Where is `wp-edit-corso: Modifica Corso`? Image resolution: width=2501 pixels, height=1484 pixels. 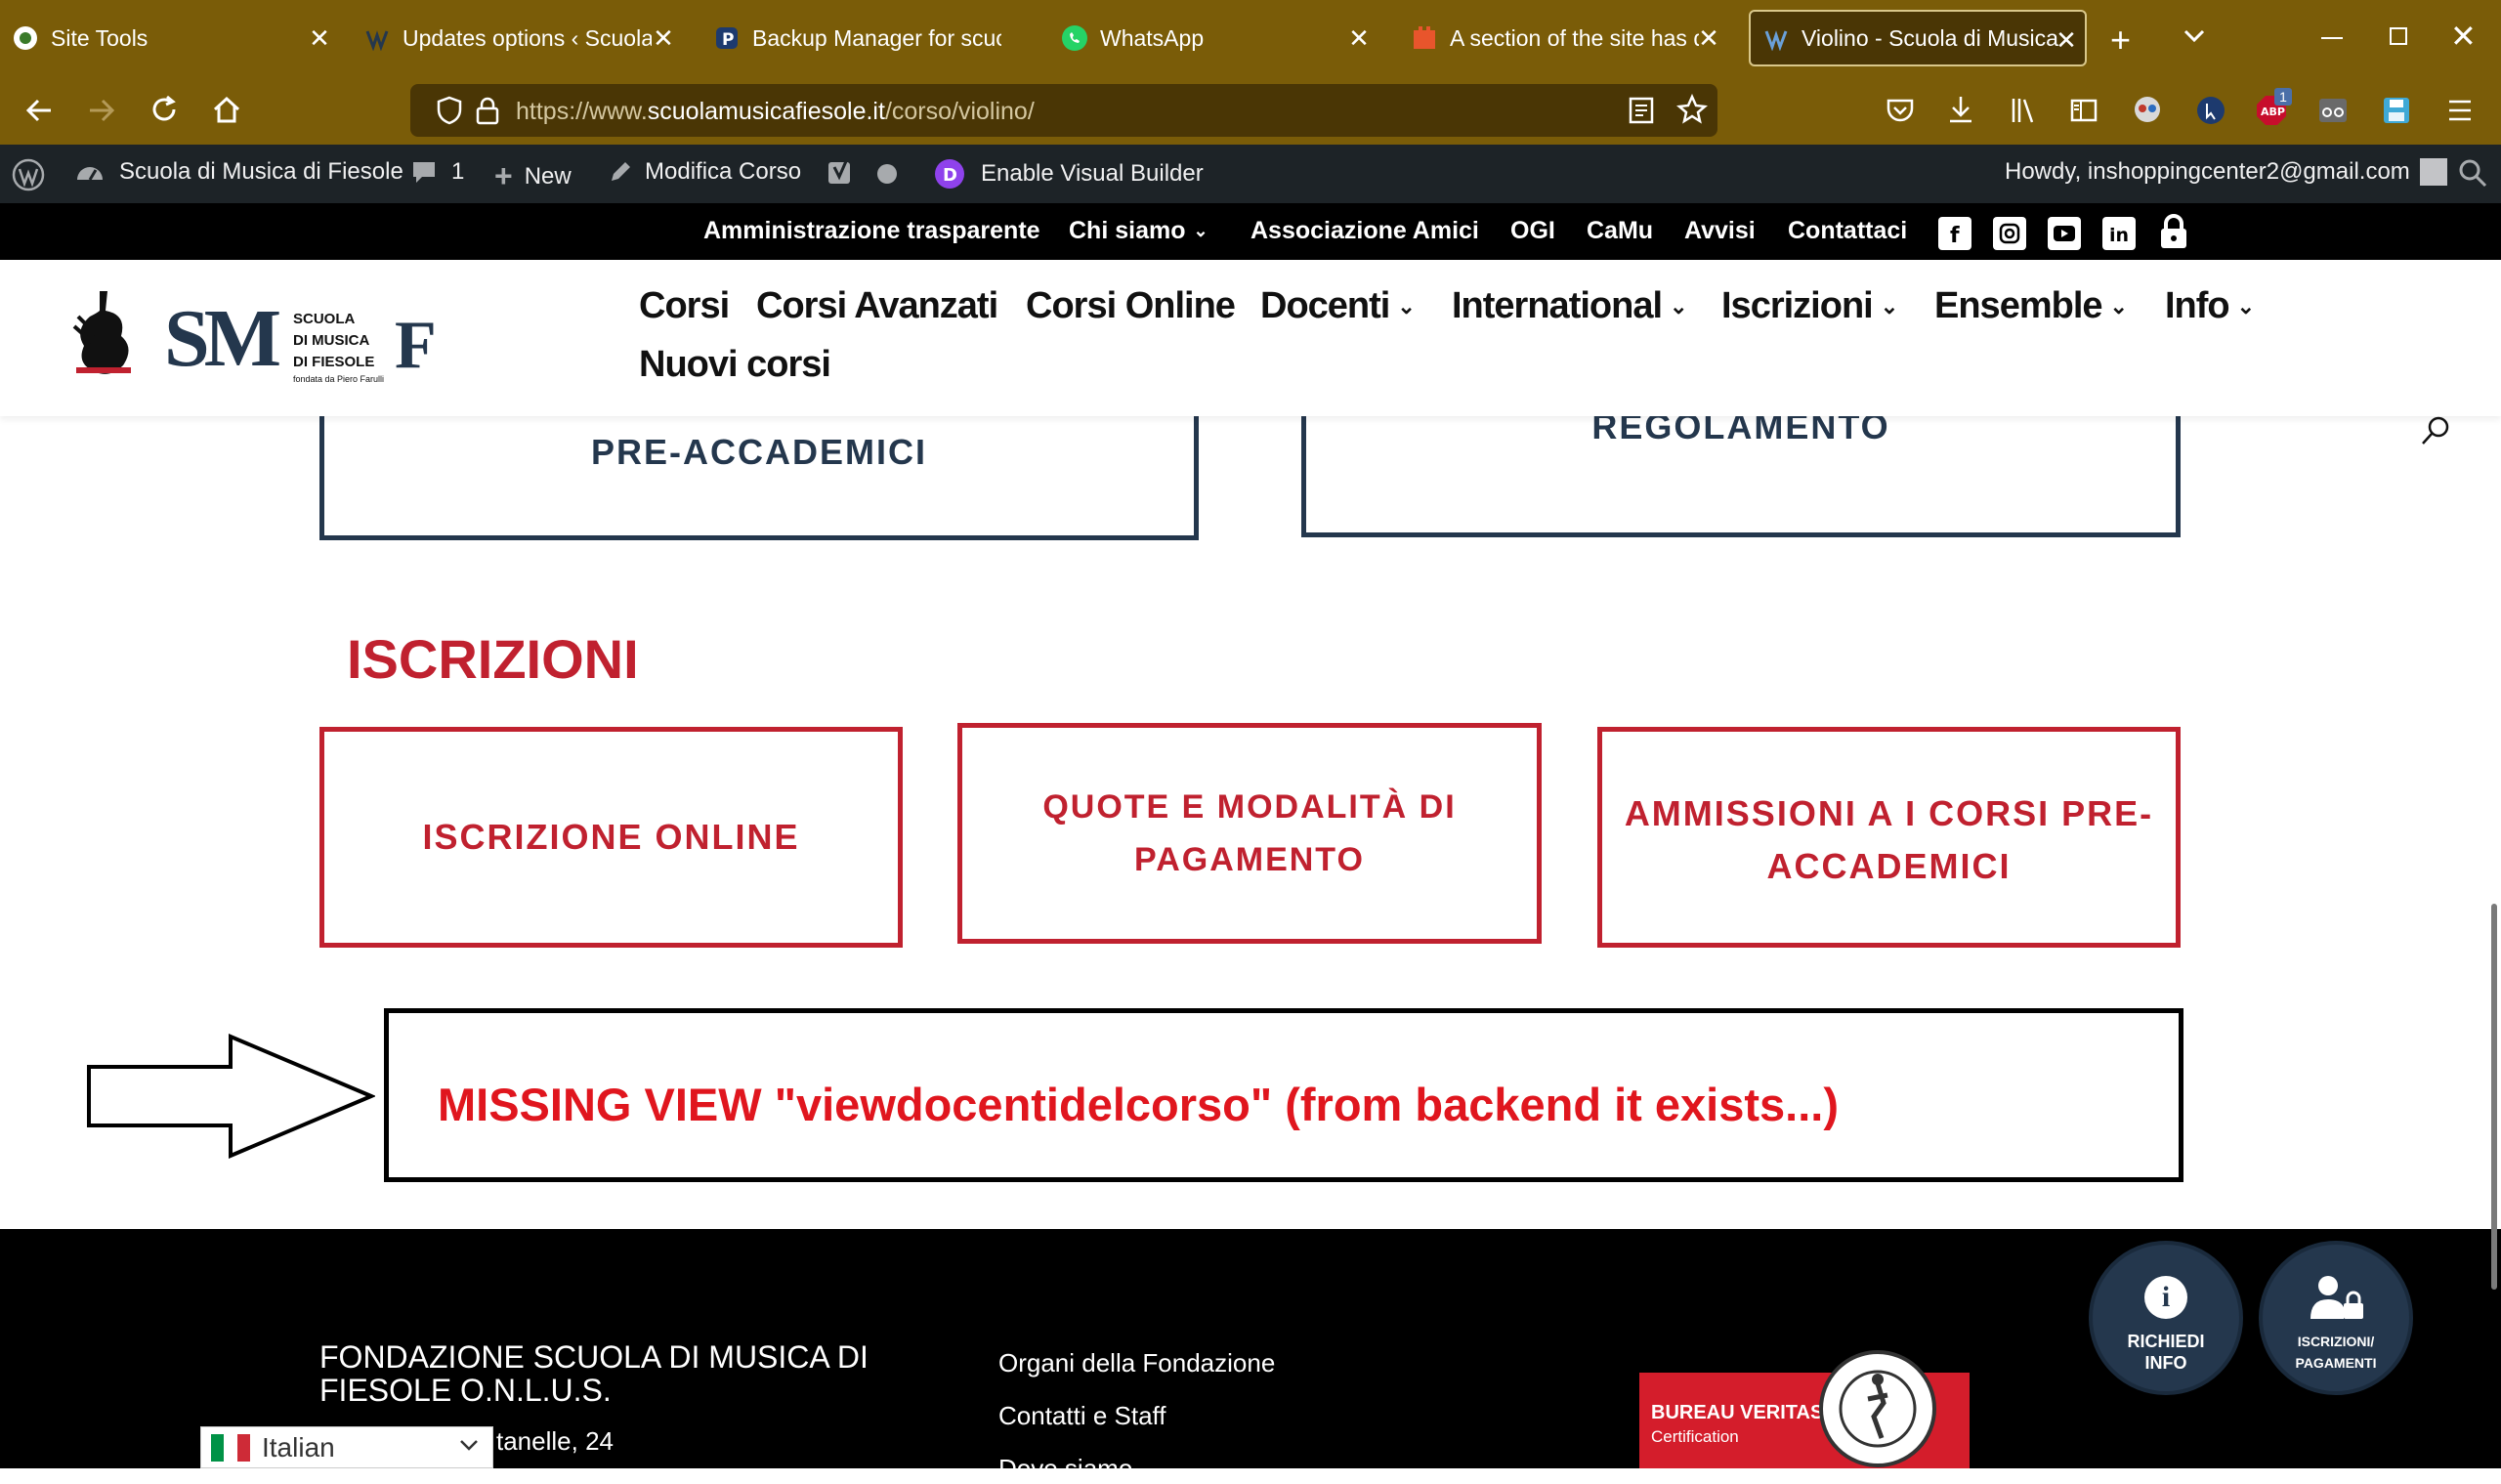 wp-edit-corso: Modifica Corso is located at coordinates (704, 172).